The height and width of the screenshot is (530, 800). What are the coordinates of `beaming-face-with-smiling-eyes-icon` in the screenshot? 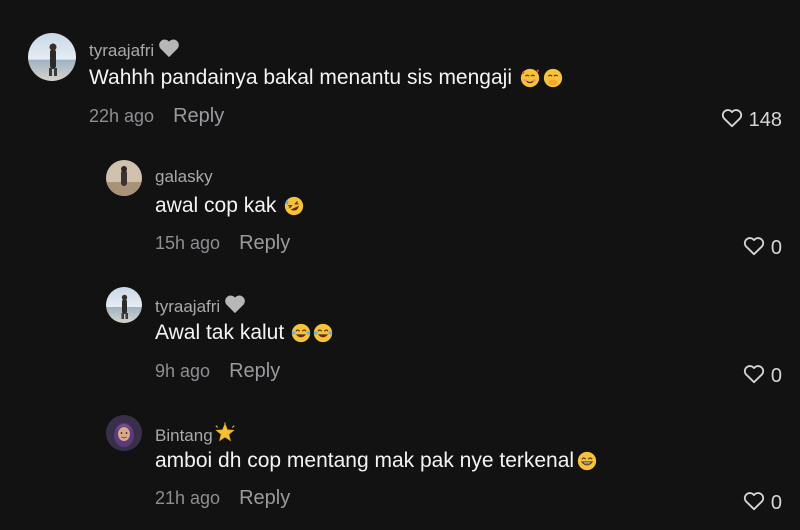 It's located at (587, 461).